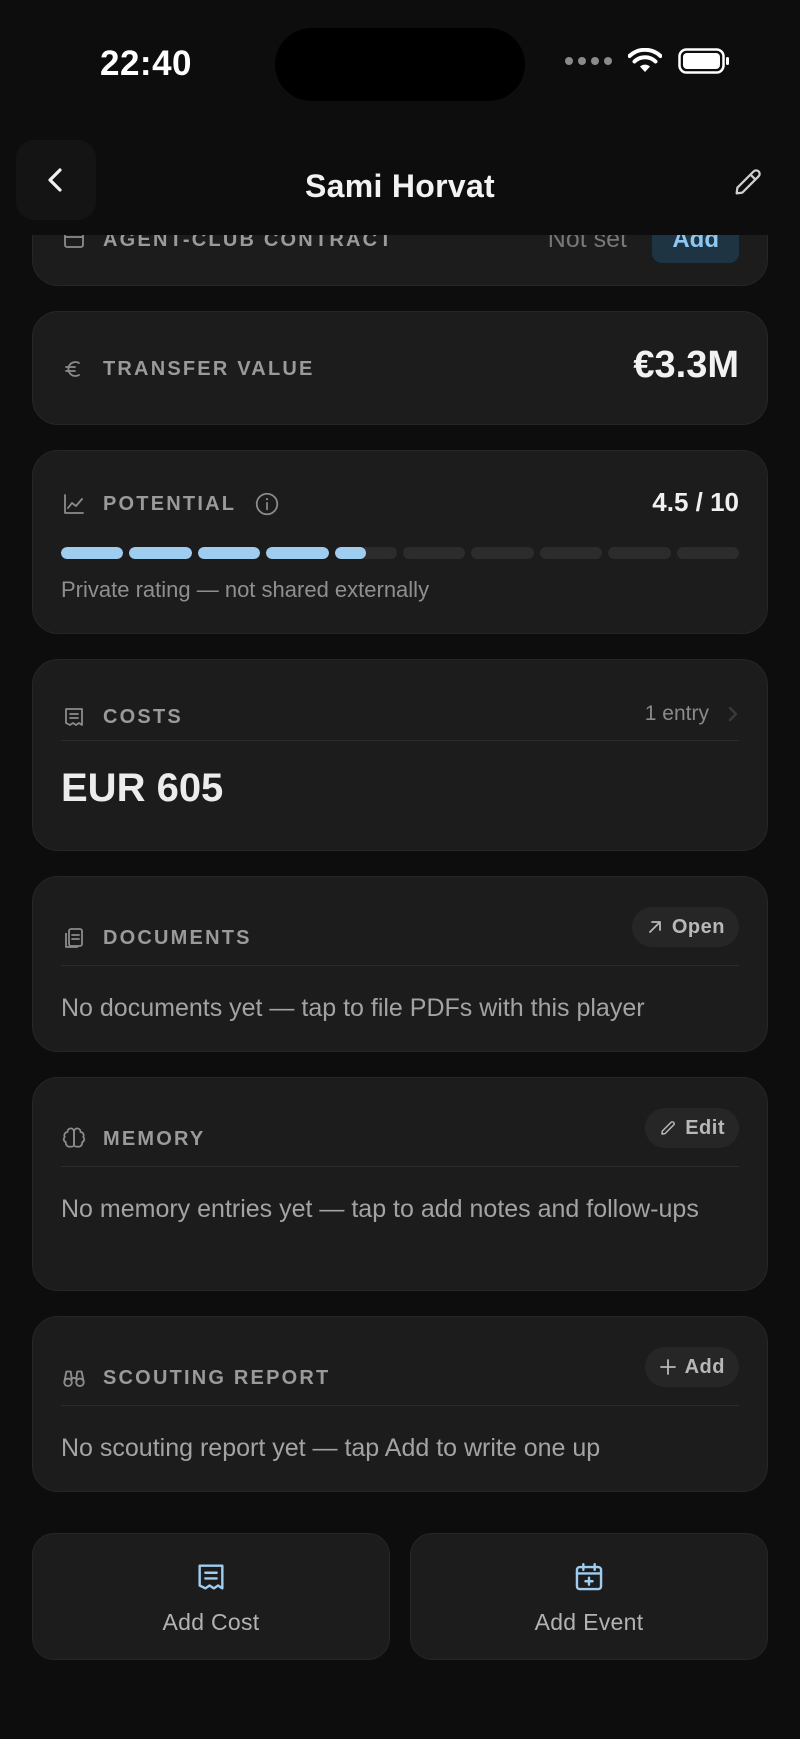 This screenshot has width=800, height=1739. What do you see at coordinates (142, 788) in the screenshot?
I see `costs-total: EUR 605` at bounding box center [142, 788].